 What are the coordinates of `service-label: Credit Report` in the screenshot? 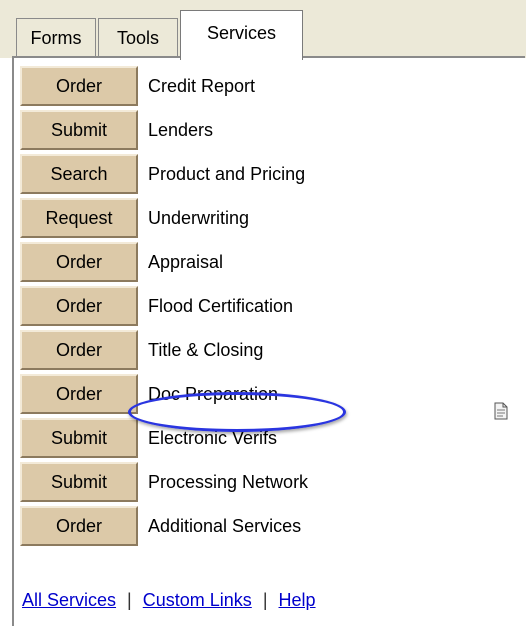 It's located at (202, 86).